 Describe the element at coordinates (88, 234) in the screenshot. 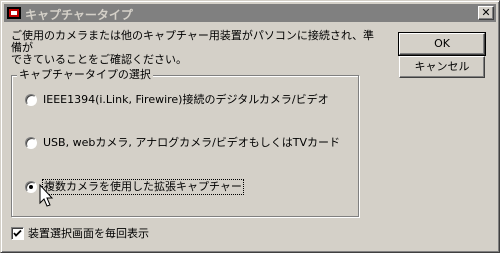

I see `checkbox-label: 装置選択画面を毎回表示` at that location.